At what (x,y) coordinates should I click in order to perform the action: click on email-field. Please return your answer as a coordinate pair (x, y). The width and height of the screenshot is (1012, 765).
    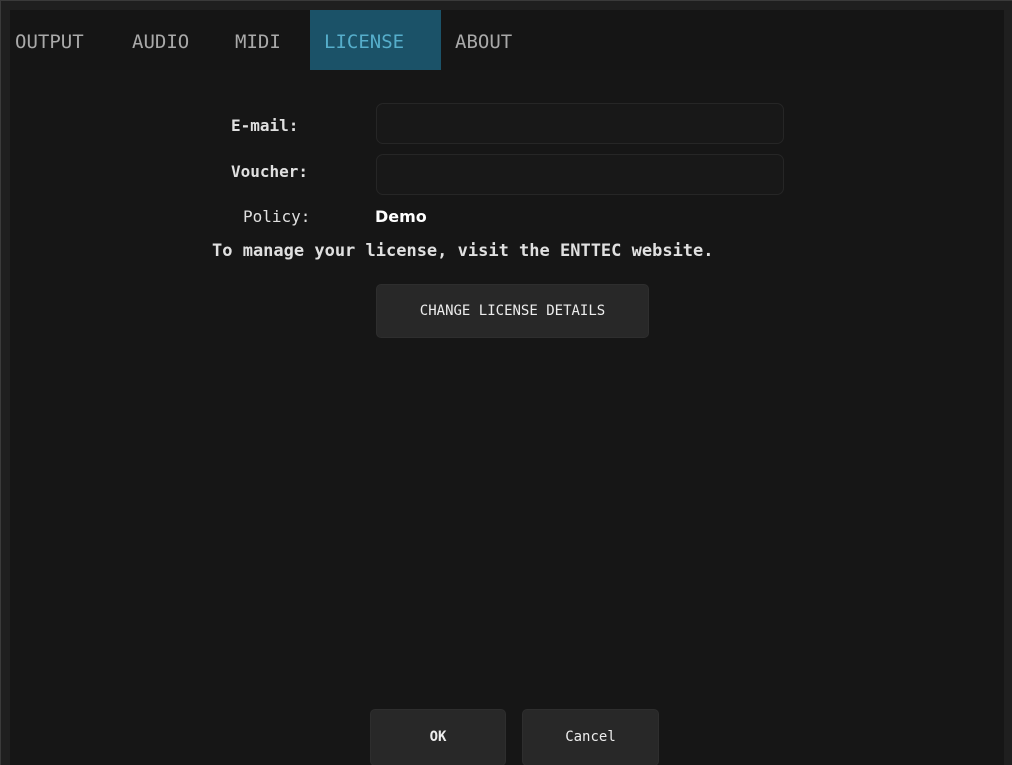
    Looking at the image, I should click on (580, 123).